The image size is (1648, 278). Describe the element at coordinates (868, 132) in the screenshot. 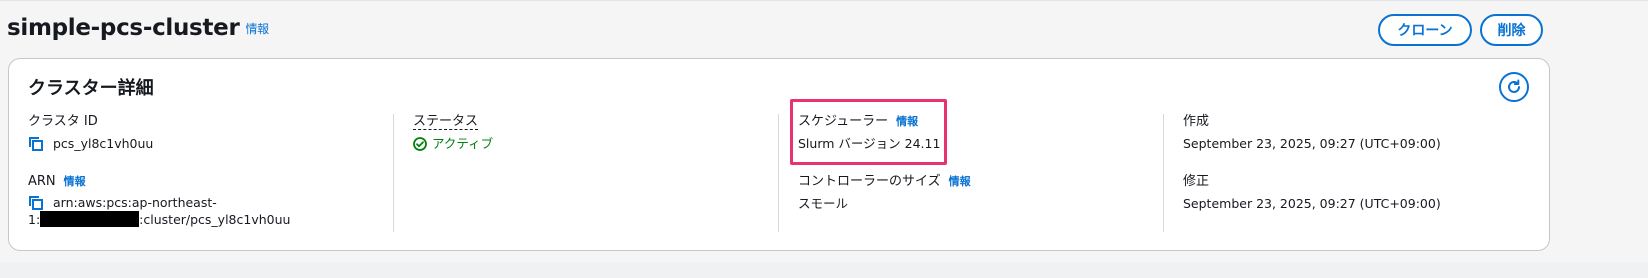

I see `annotation-highlight-box` at that location.